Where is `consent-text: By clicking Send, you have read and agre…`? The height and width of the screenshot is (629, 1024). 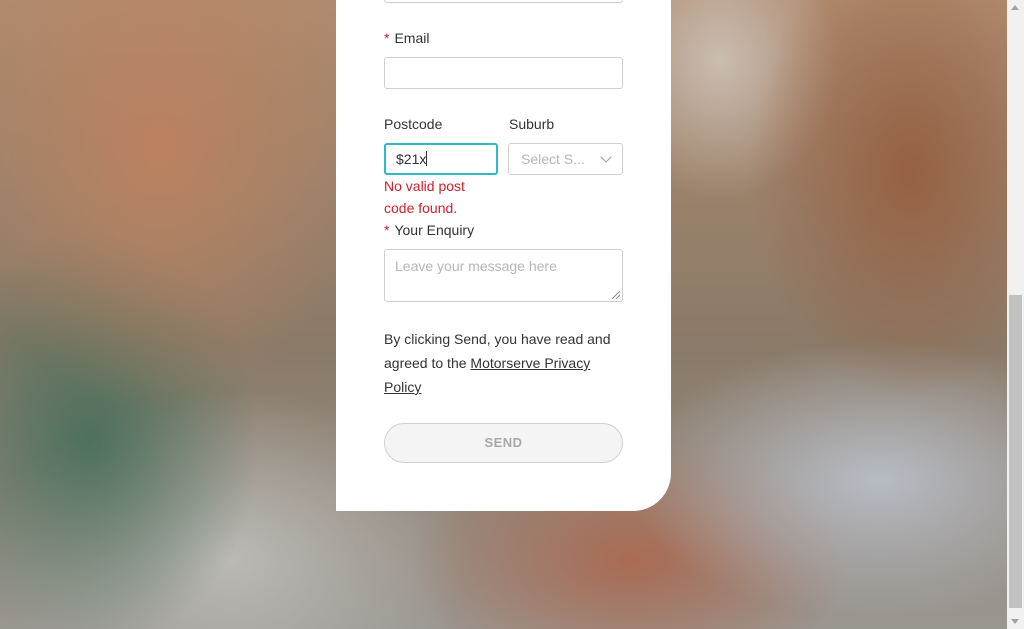
consent-text: By clicking Send, you have read and agre… is located at coordinates (504, 363).